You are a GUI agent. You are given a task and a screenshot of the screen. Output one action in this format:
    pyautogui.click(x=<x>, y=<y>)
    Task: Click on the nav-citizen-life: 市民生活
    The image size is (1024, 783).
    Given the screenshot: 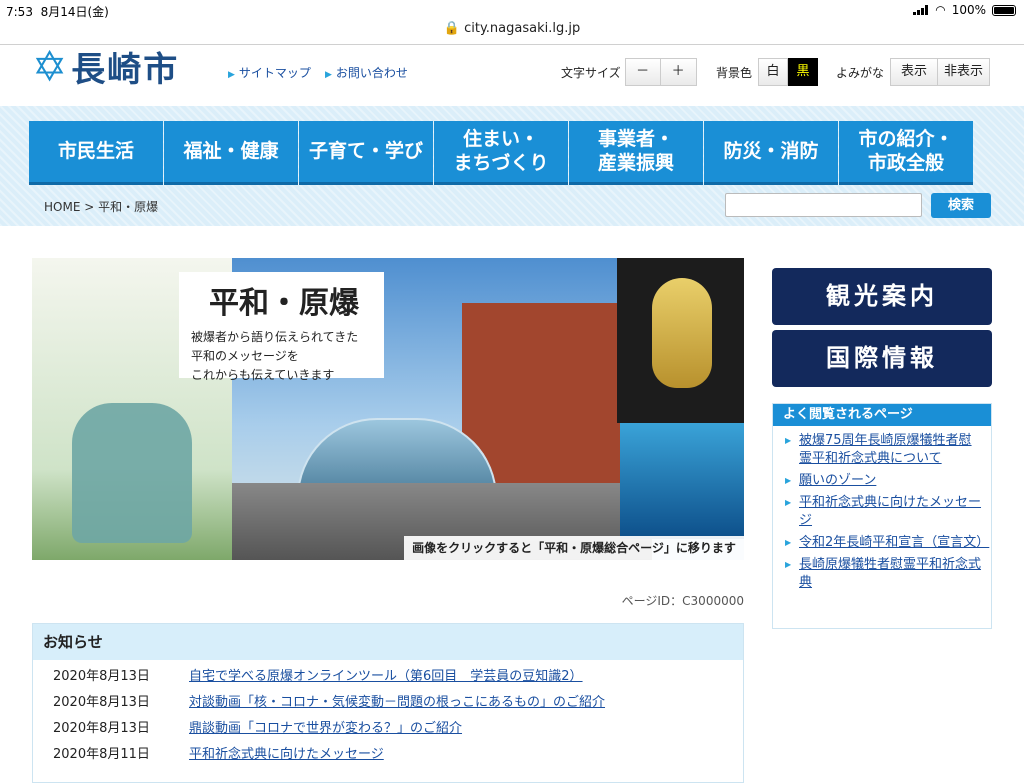 What is the action you would take?
    pyautogui.click(x=96, y=153)
    